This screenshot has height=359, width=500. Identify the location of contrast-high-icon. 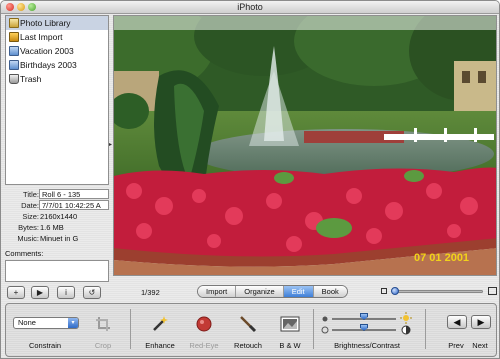
(406, 330).